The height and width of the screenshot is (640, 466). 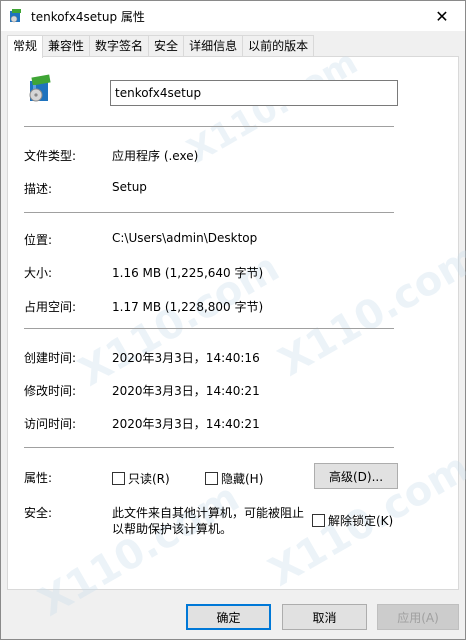 What do you see at coordinates (129, 187) in the screenshot?
I see `description-value: Setup` at bounding box center [129, 187].